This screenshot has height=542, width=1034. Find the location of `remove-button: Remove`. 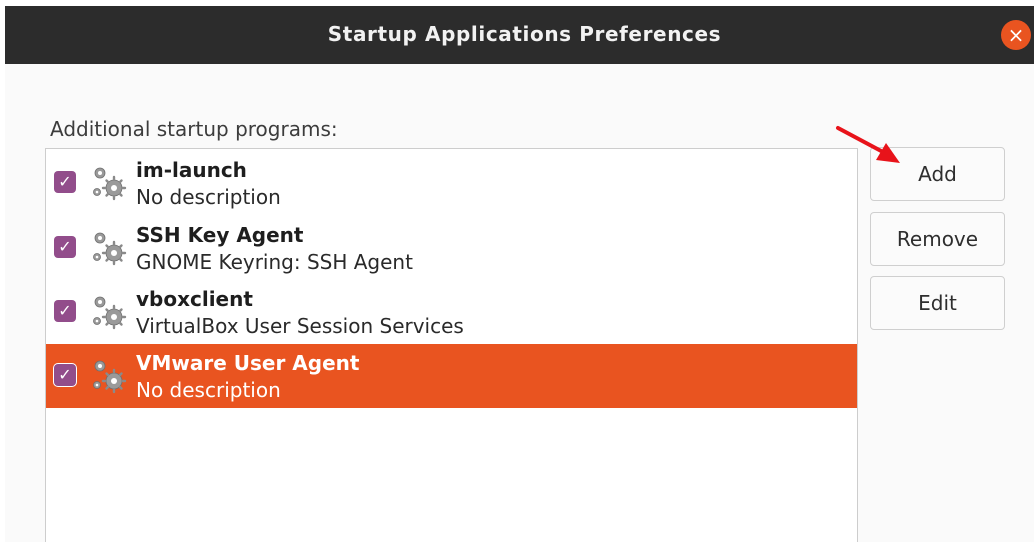

remove-button: Remove is located at coordinates (937, 239).